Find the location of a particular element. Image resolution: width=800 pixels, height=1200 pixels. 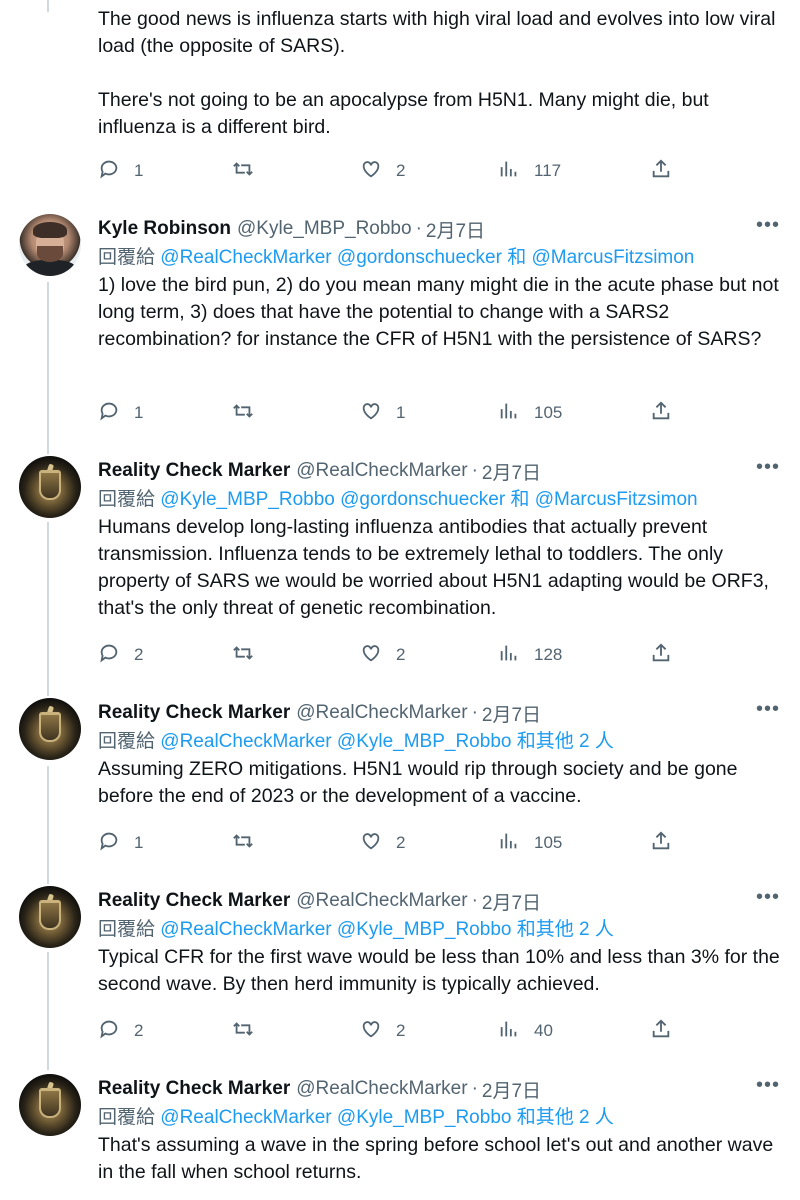

retweet-icon is located at coordinates (243, 171).